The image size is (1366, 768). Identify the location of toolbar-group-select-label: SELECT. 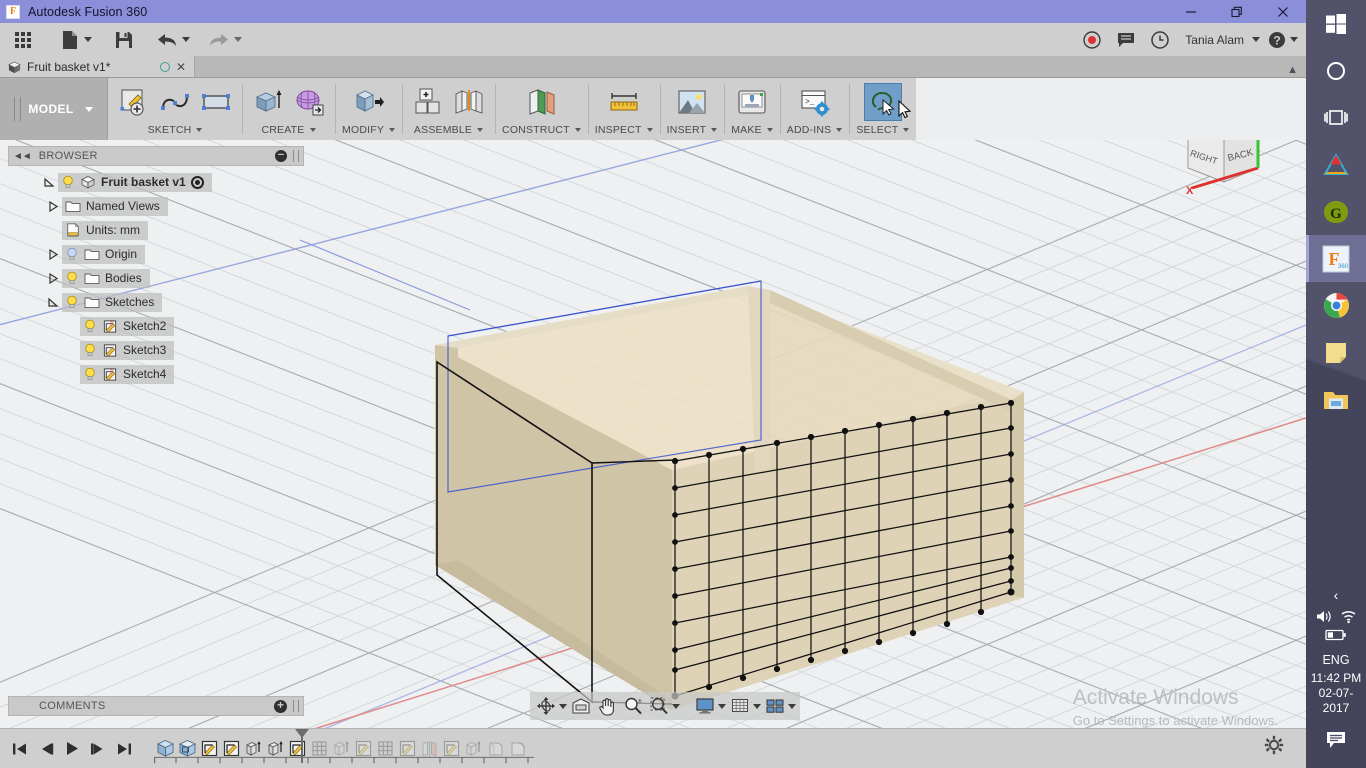
(883, 130).